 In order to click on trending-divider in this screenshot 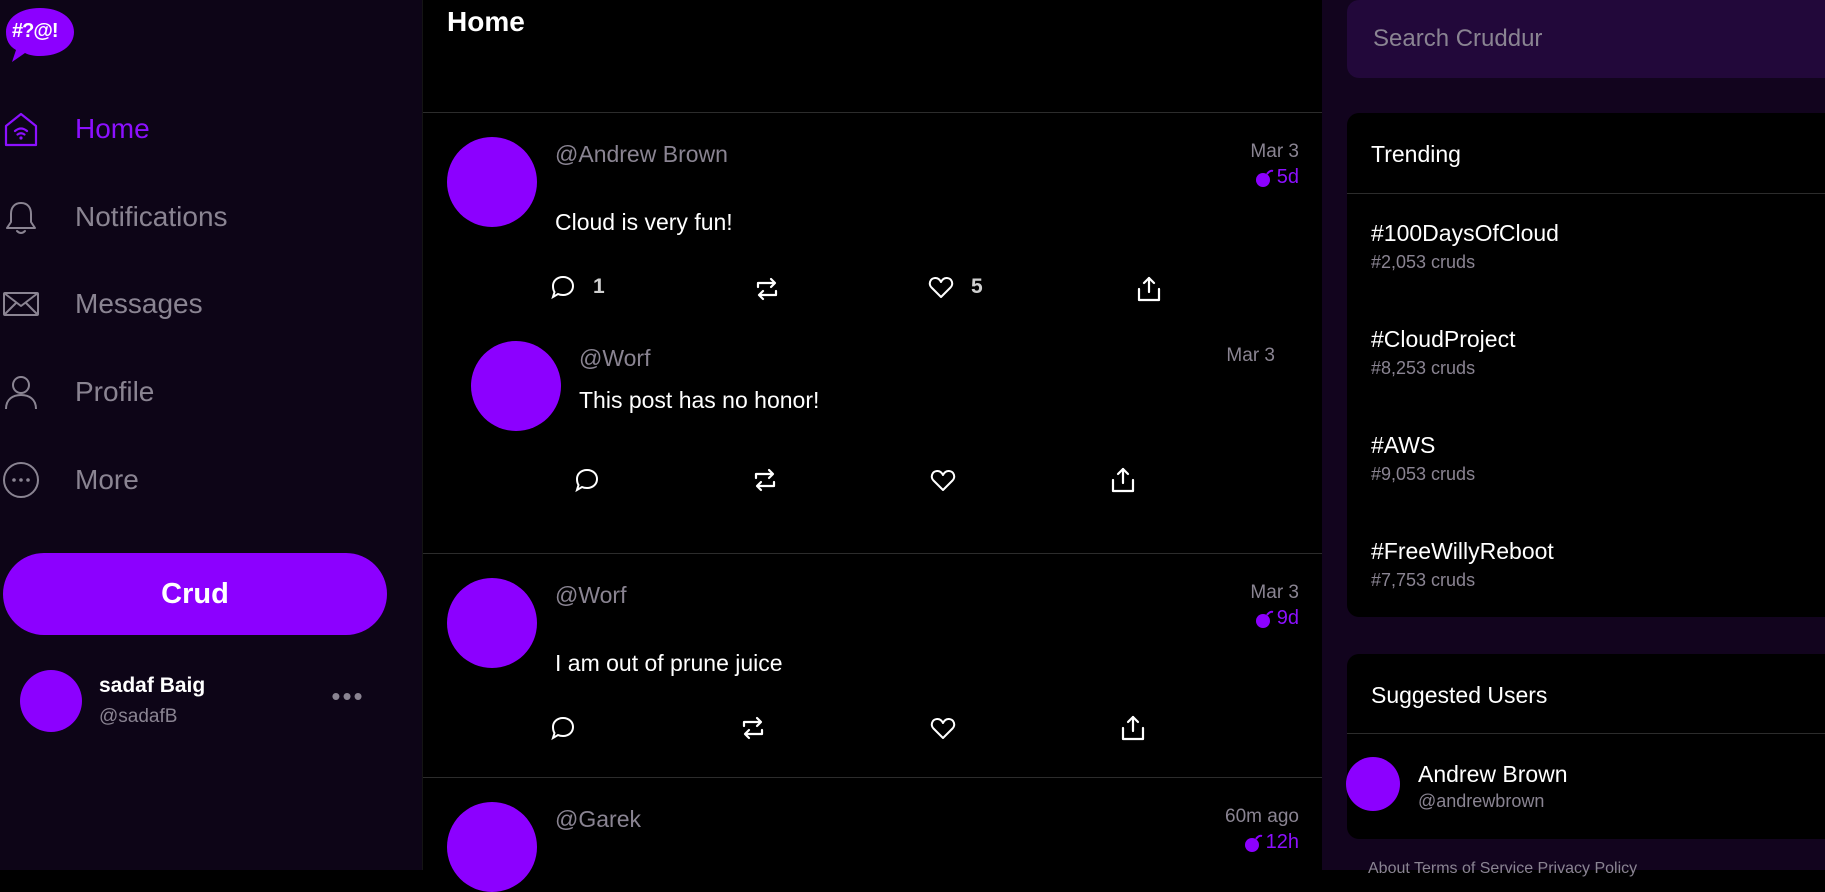, I will do `click(1586, 193)`.